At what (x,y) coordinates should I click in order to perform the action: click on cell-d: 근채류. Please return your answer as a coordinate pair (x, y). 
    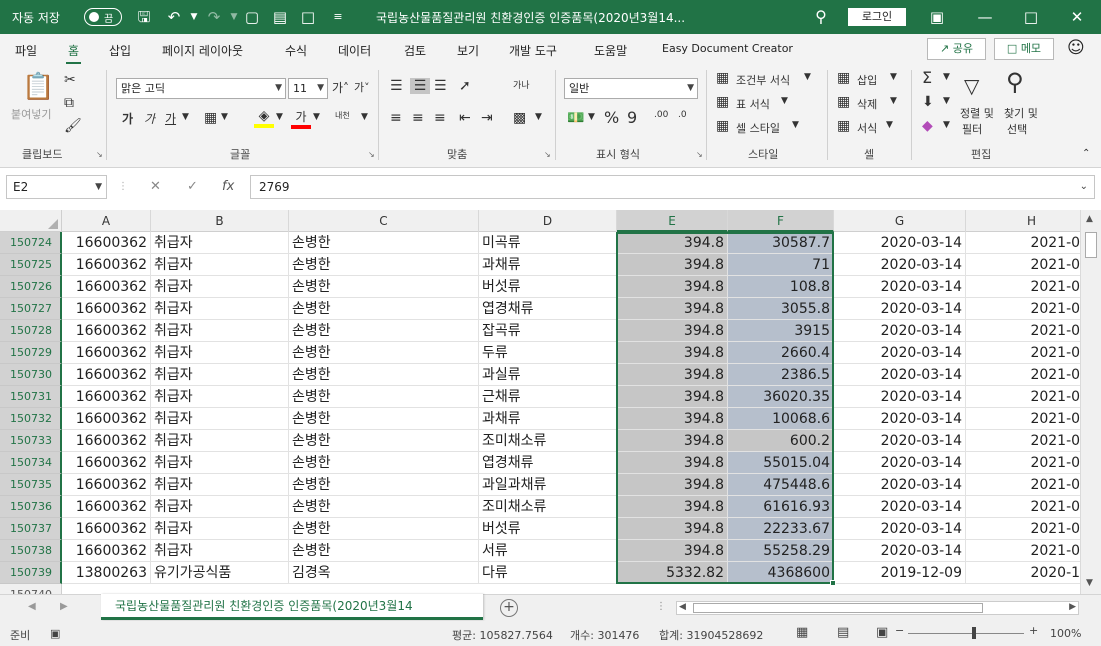
    Looking at the image, I should click on (548, 397).